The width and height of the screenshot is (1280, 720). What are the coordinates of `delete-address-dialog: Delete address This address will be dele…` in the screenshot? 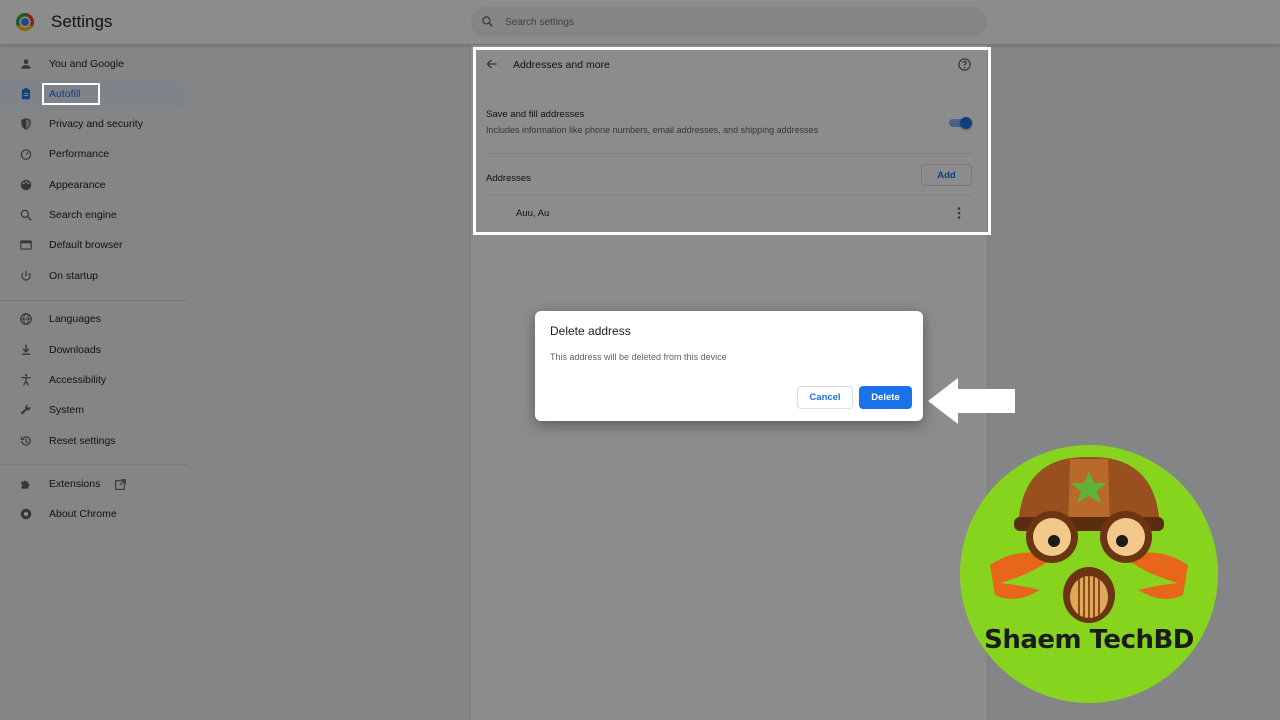 It's located at (729, 366).